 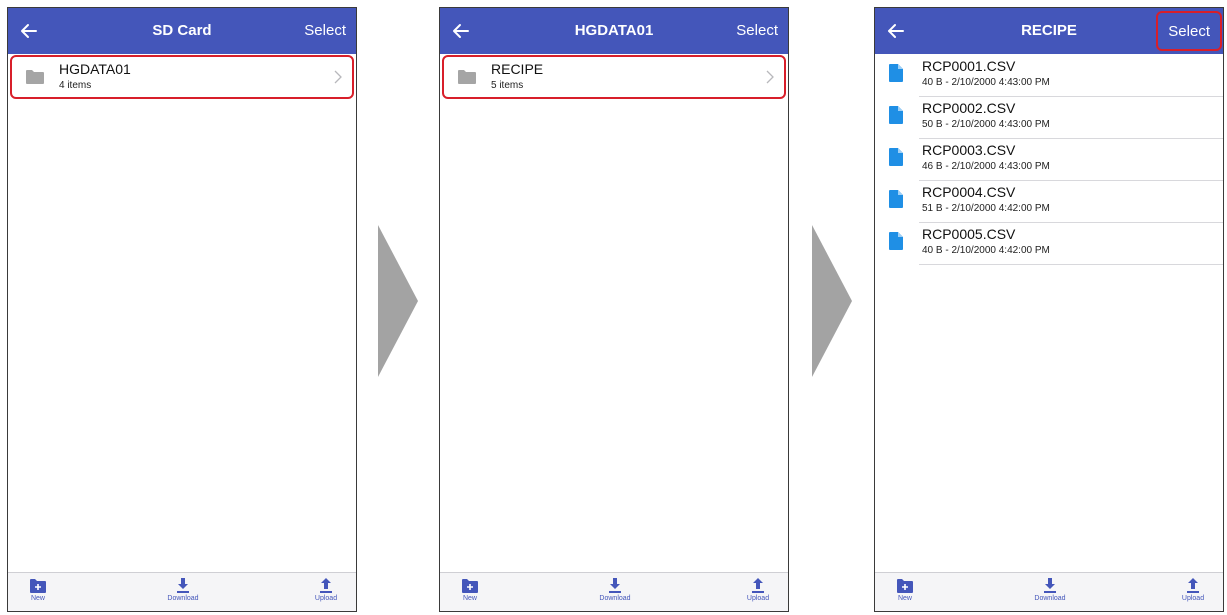 What do you see at coordinates (1071, 264) in the screenshot?
I see `row-divider` at bounding box center [1071, 264].